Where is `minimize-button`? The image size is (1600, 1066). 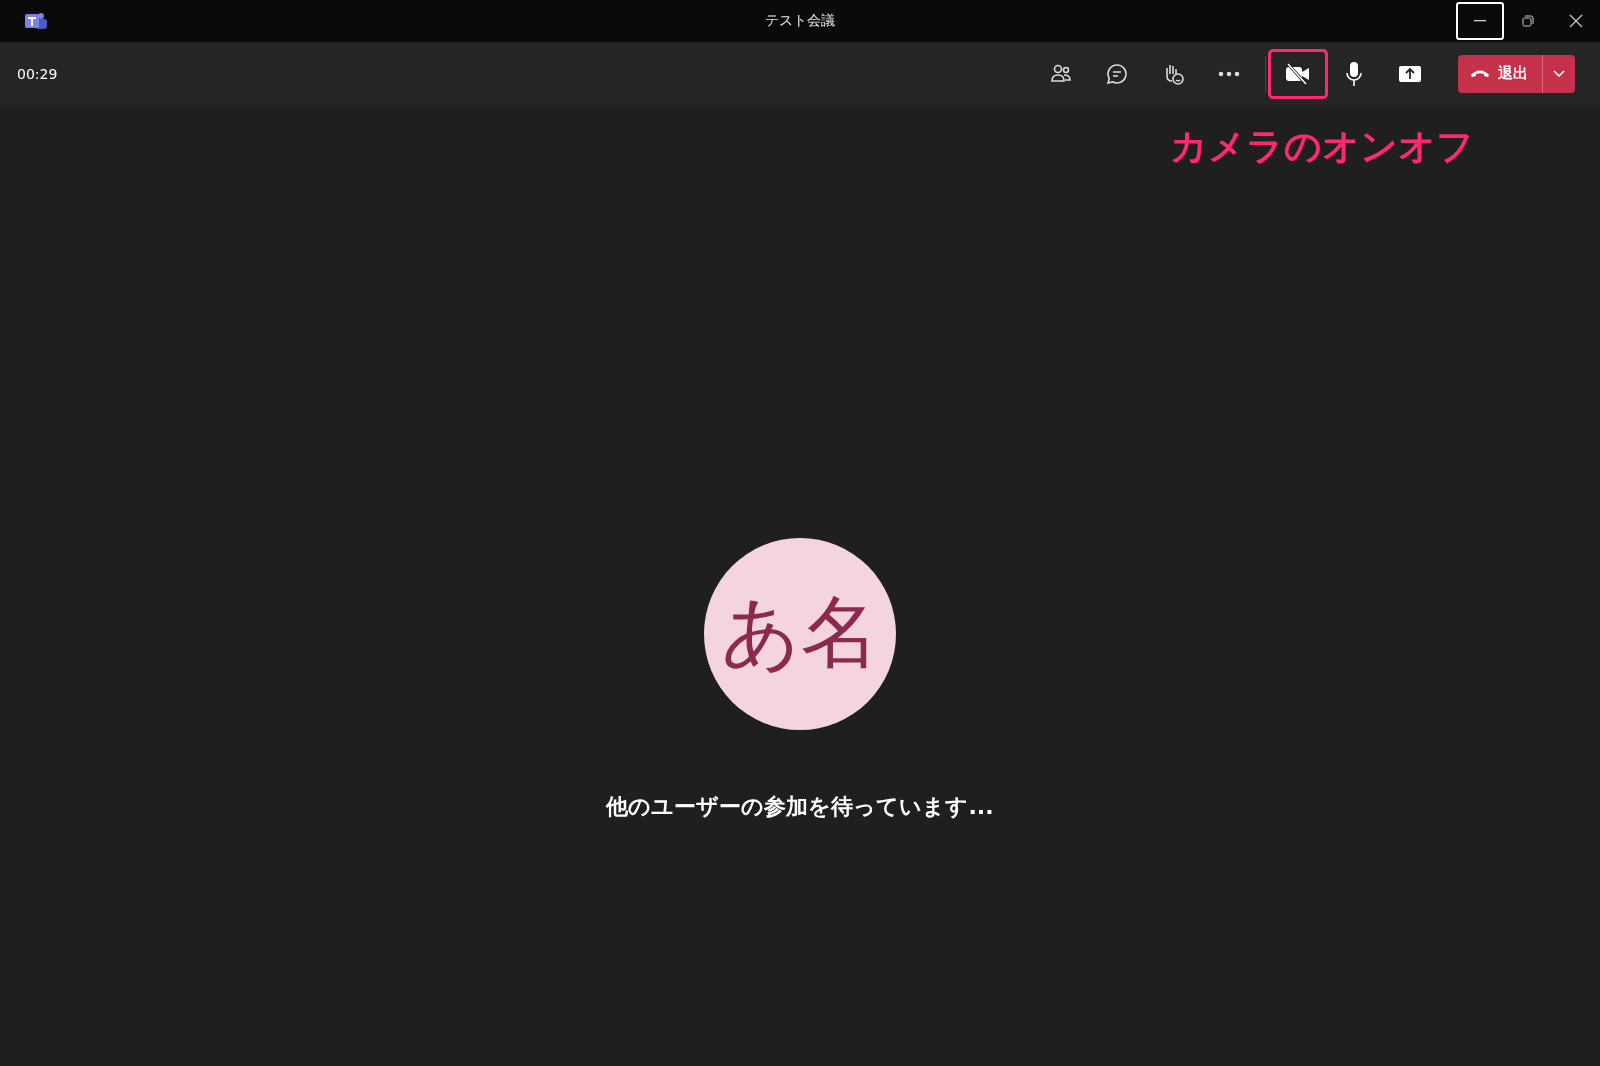
minimize-button is located at coordinates (1480, 21).